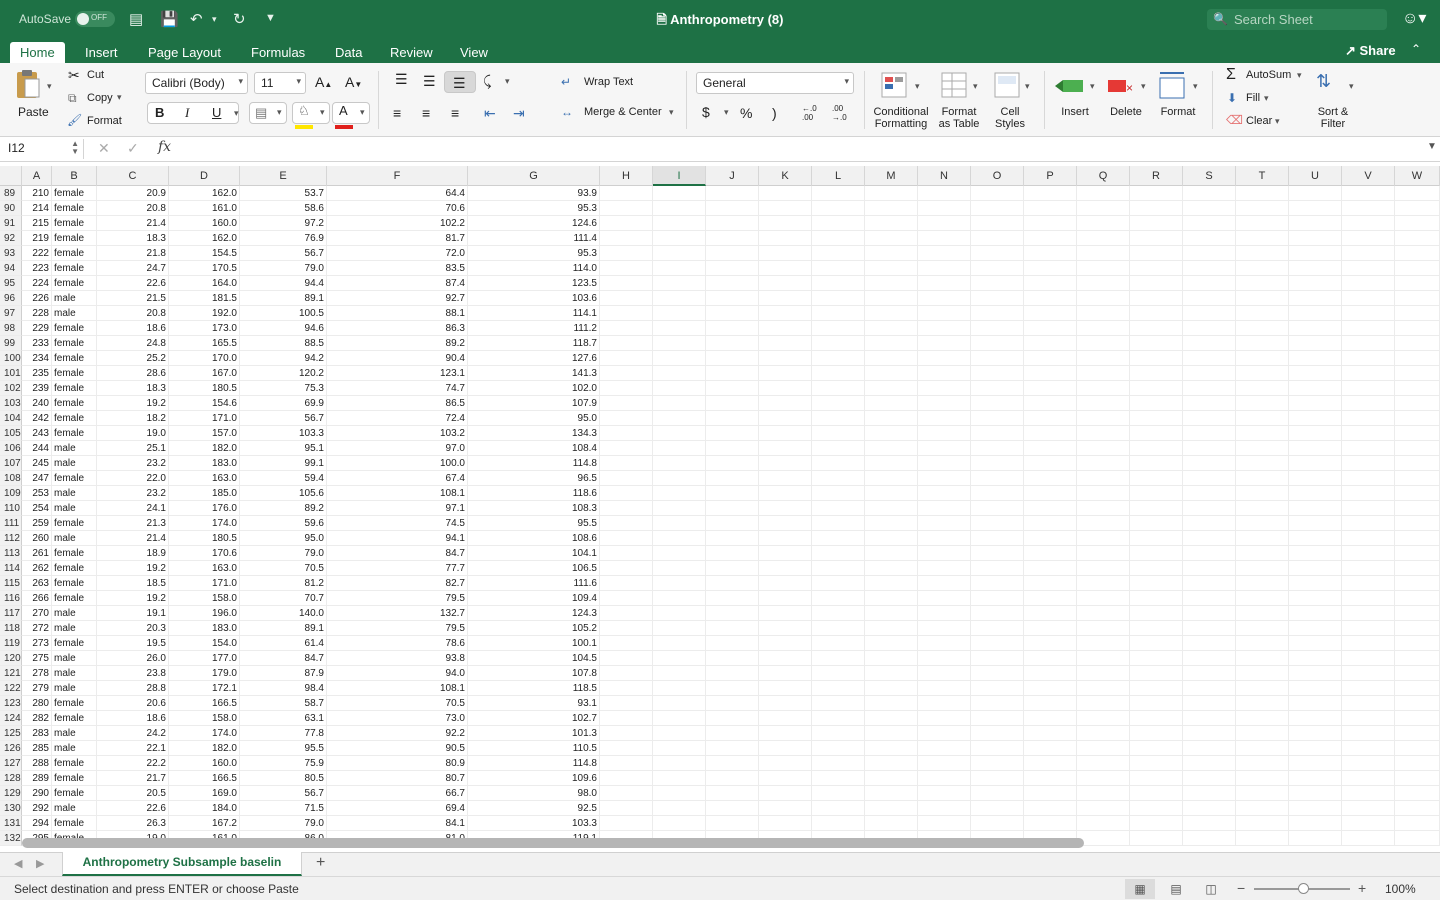  Describe the element at coordinates (40, 863) in the screenshot. I see `next-sheet-icon: ▶` at that location.